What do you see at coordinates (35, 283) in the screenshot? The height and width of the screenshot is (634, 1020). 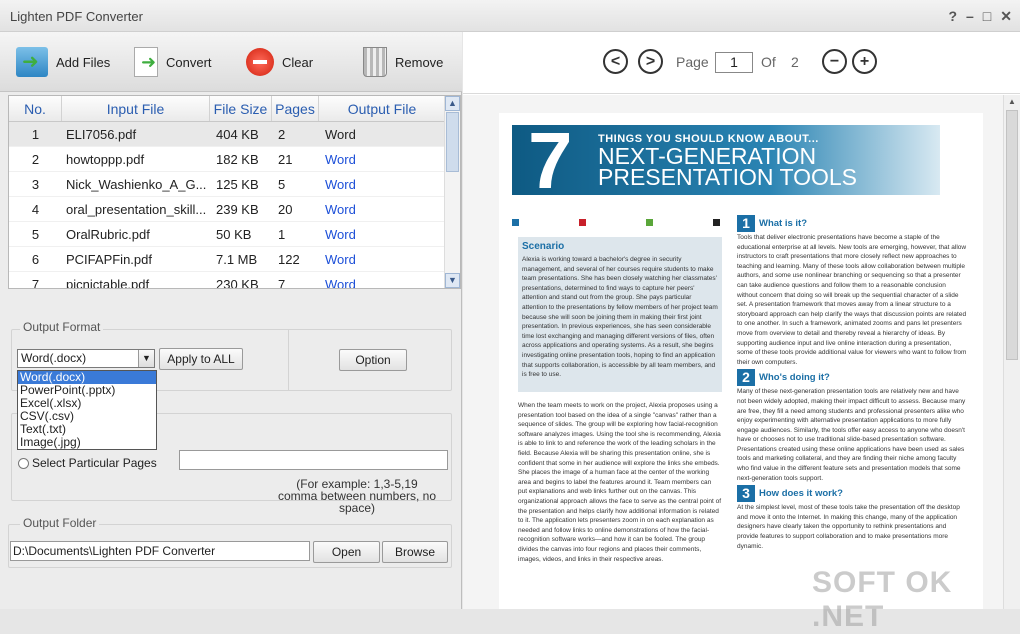 I see `row-number: 7` at bounding box center [35, 283].